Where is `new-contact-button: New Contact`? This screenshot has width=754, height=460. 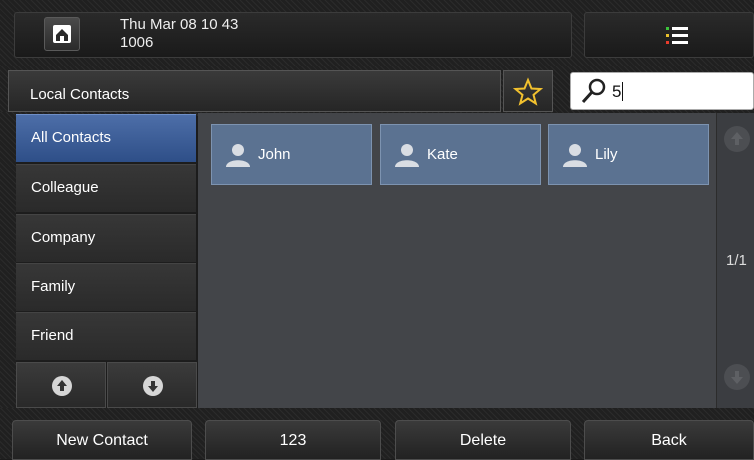
new-contact-button: New Contact is located at coordinates (102, 440).